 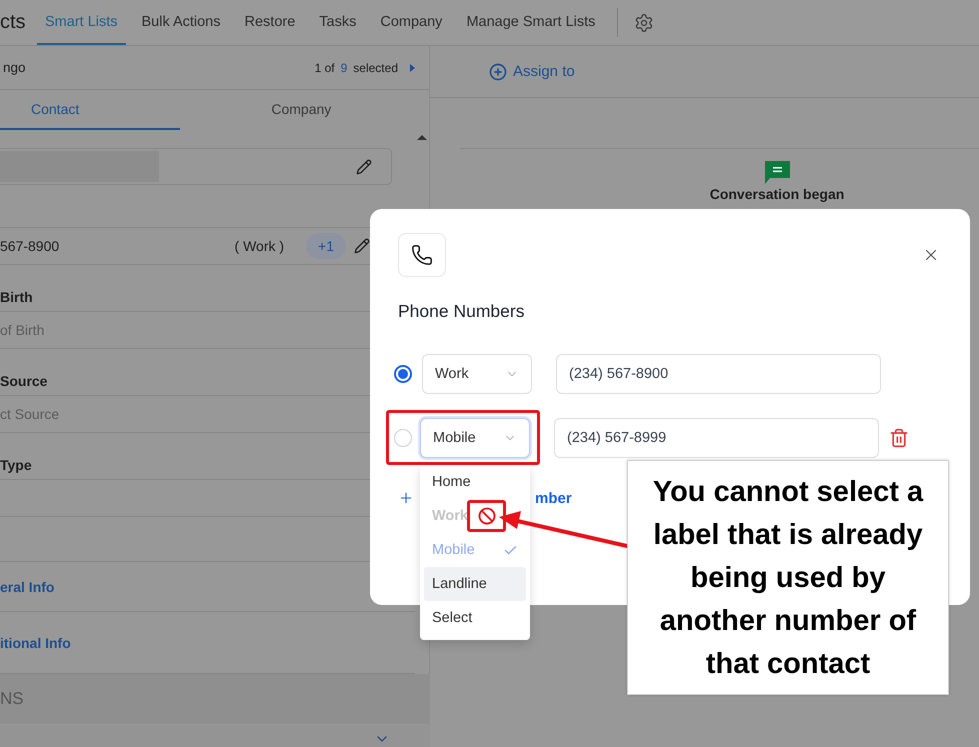 I want to click on next-icon, so click(x=412, y=68).